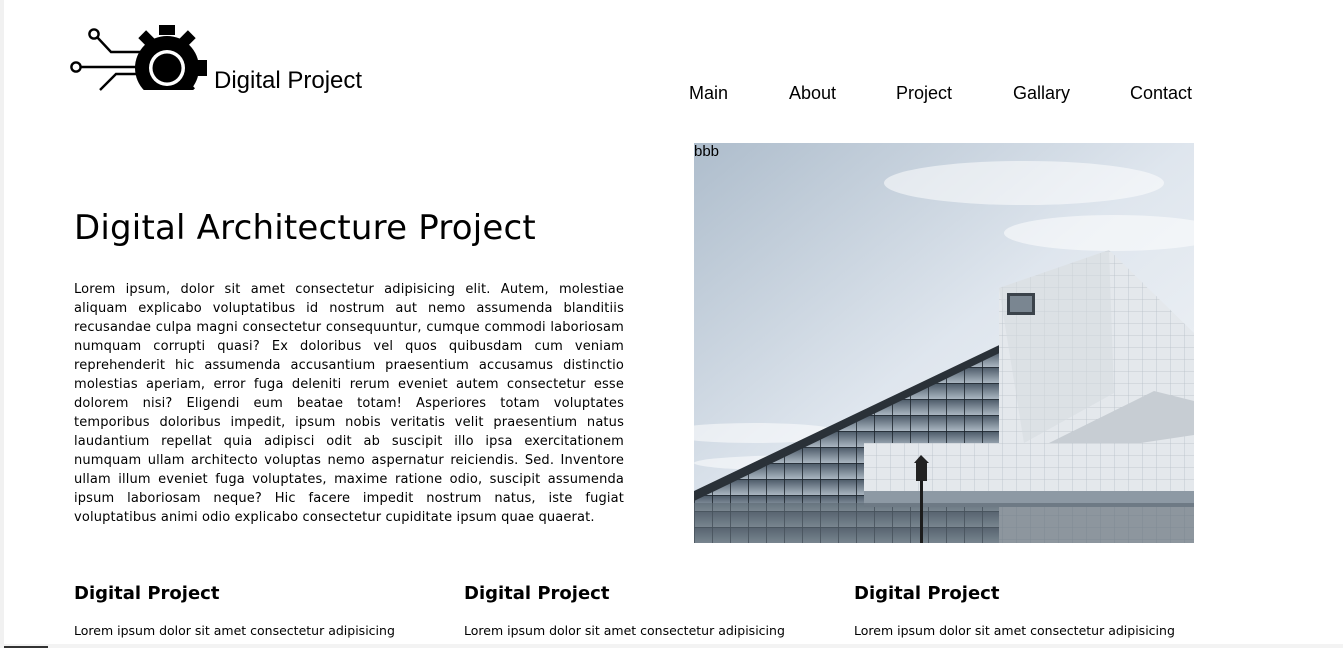 The height and width of the screenshot is (648, 1343). What do you see at coordinates (305, 228) in the screenshot?
I see `hero-title: Digital Architecture Project` at bounding box center [305, 228].